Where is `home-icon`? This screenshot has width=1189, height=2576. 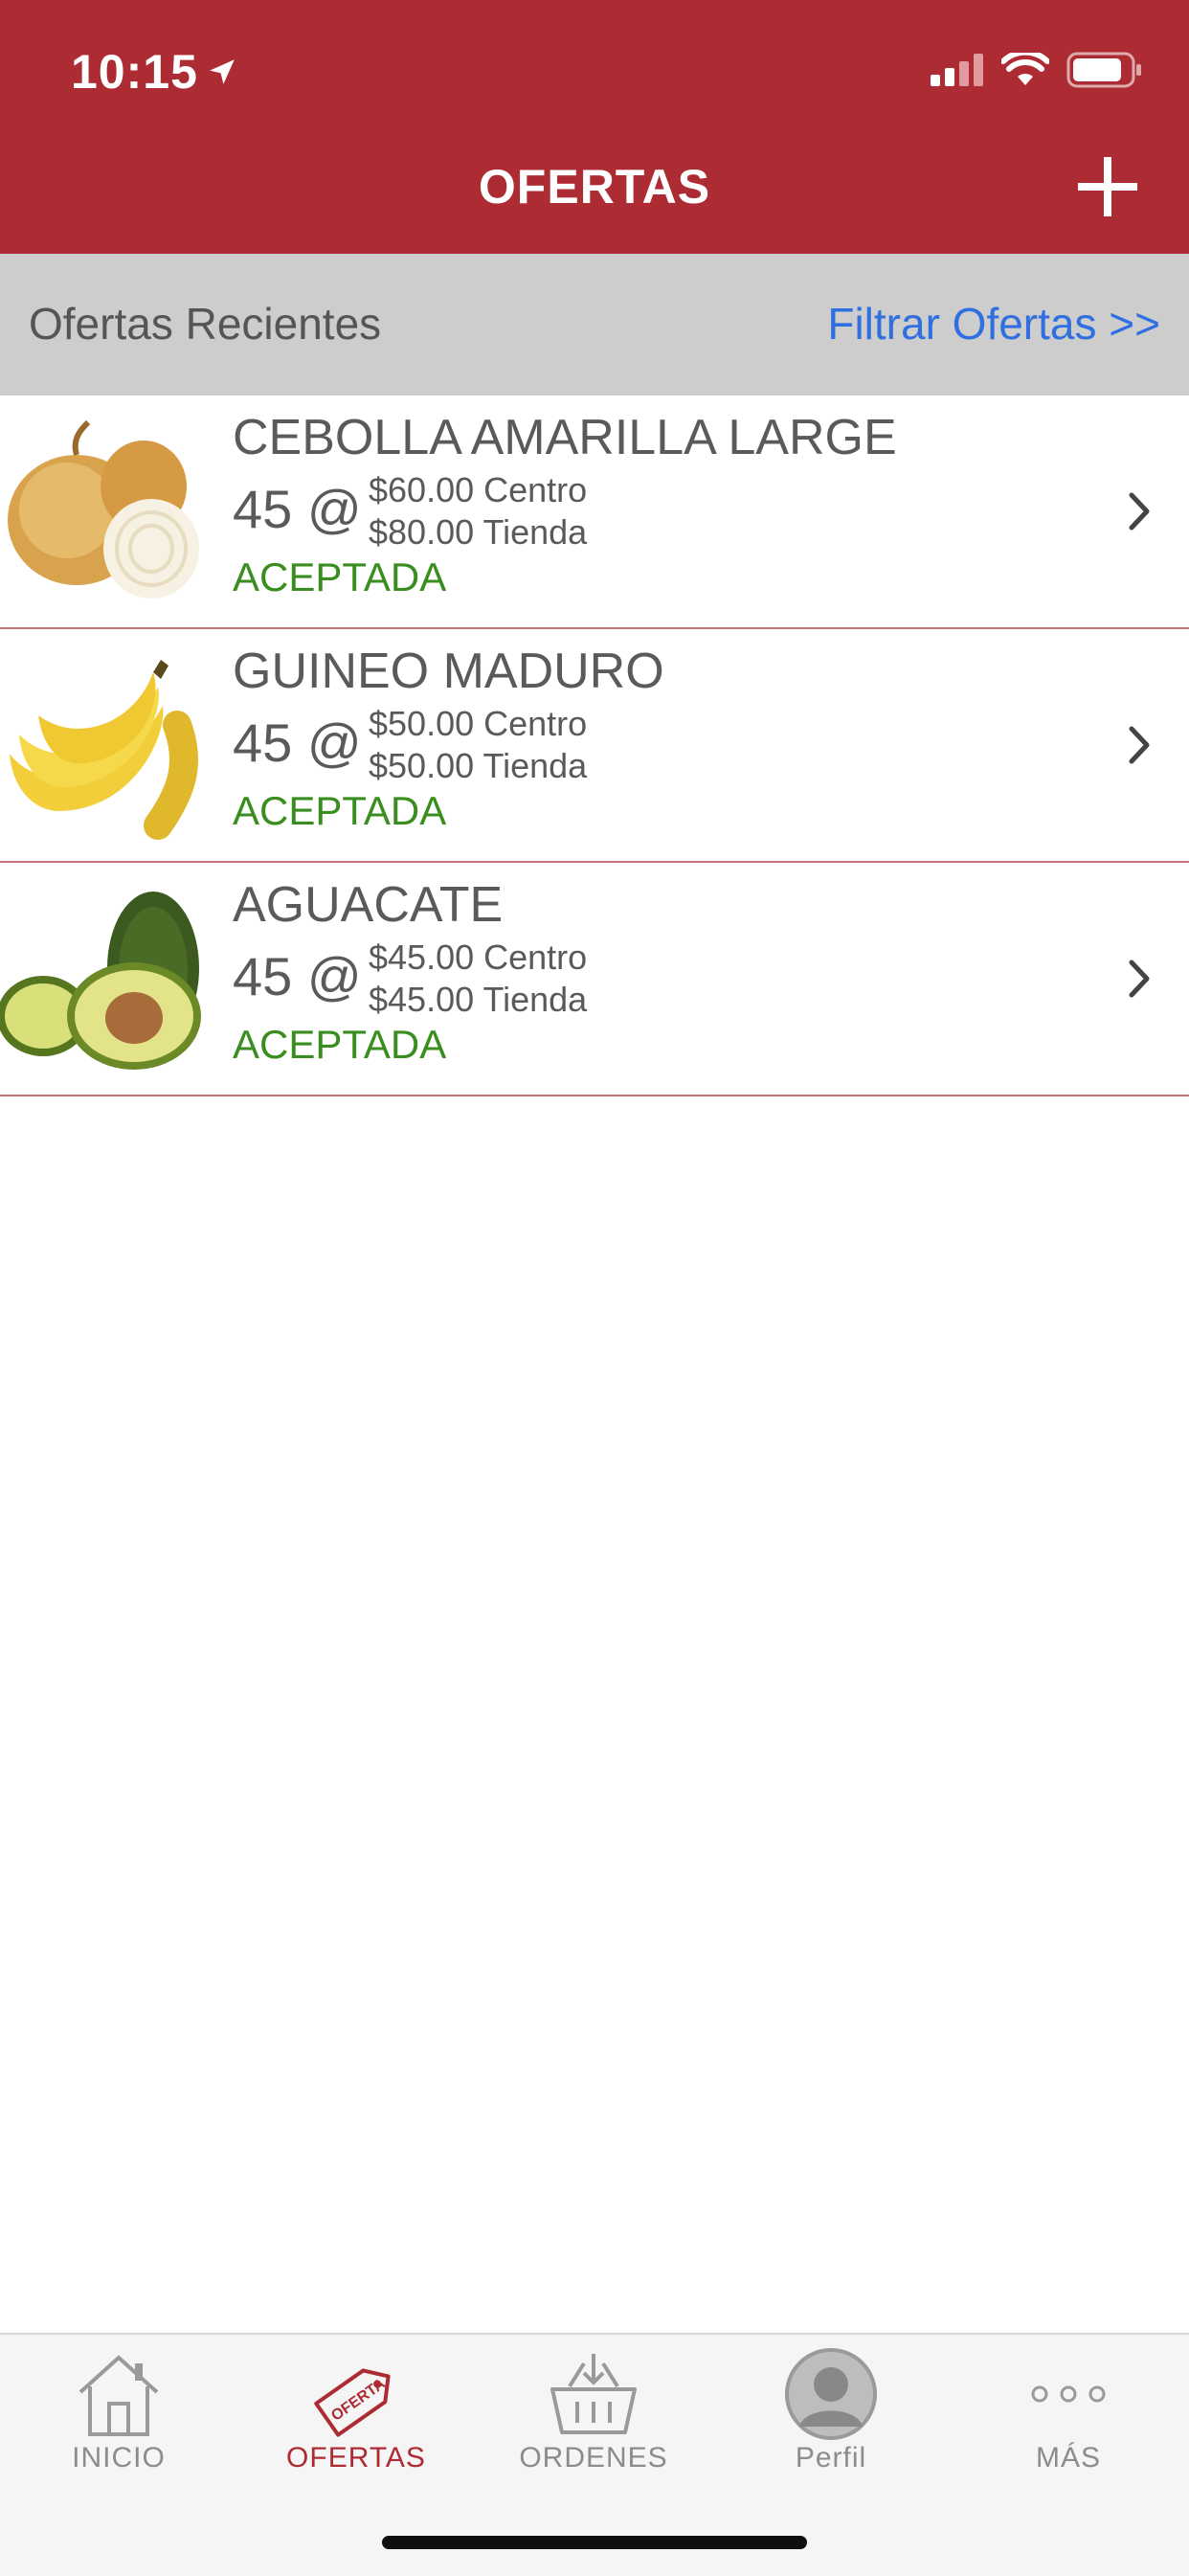
home-icon is located at coordinates (119, 2395).